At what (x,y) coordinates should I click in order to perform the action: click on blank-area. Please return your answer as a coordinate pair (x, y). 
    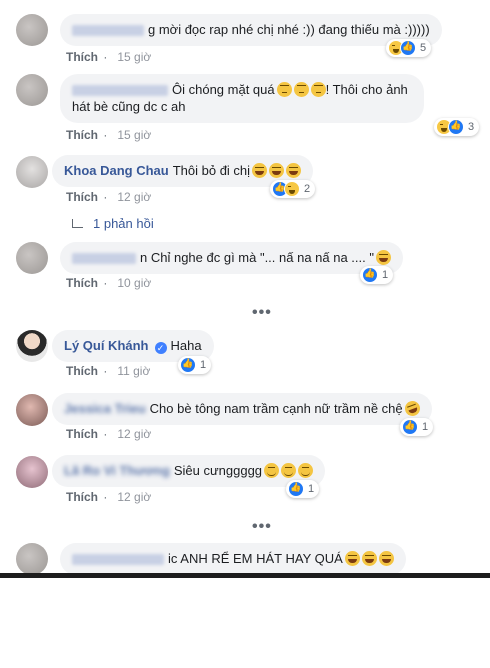
    Looking at the image, I should click on (245, 623).